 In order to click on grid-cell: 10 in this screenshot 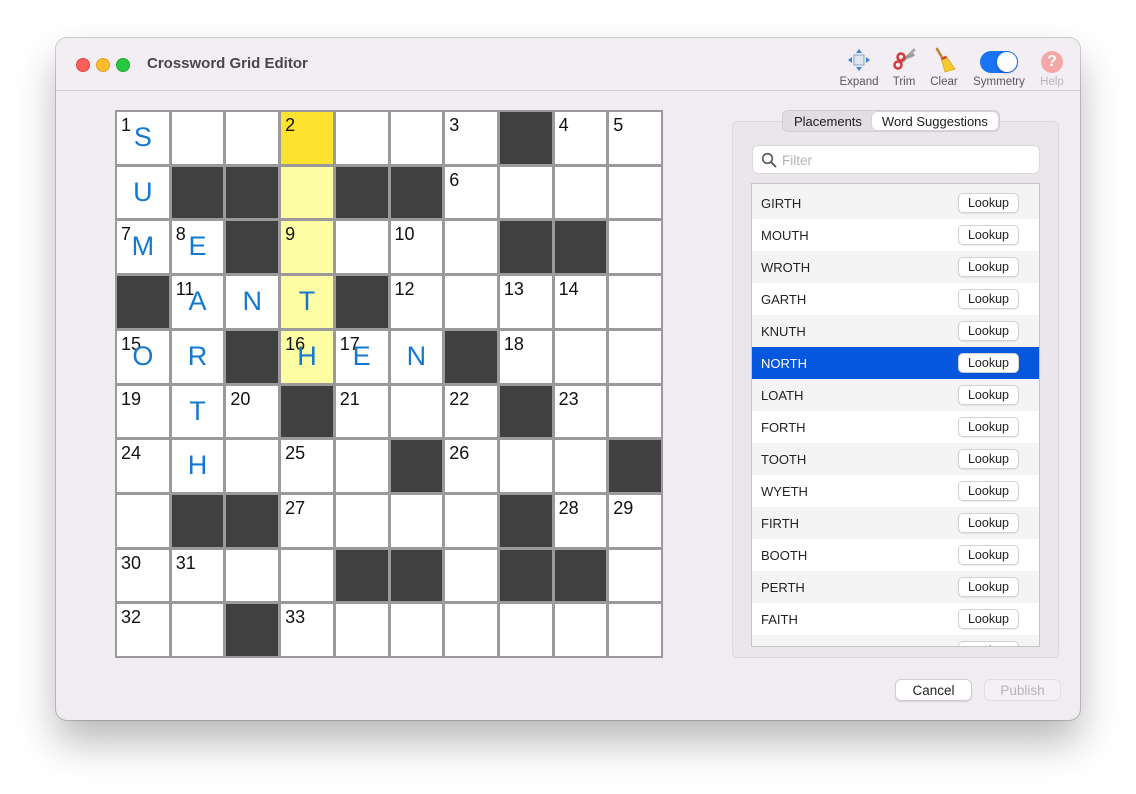, I will do `click(416, 247)`.